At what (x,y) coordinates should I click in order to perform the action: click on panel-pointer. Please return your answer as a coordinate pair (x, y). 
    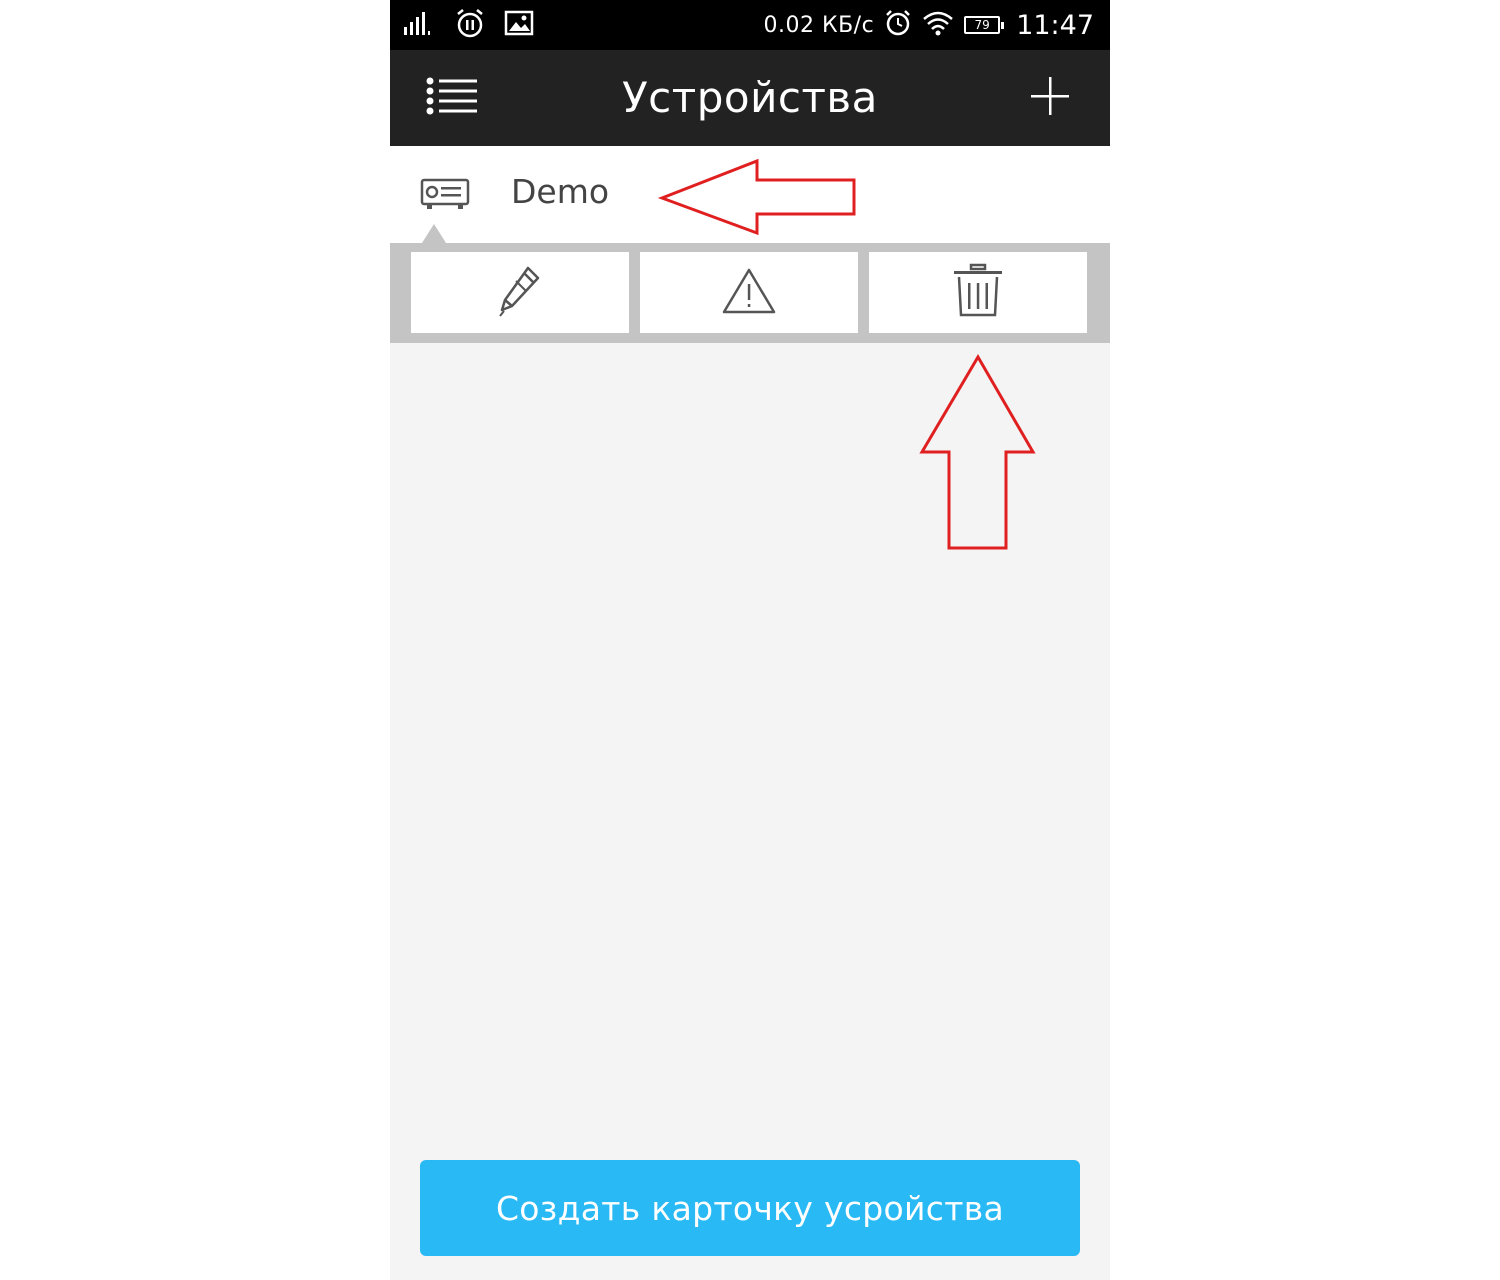
    Looking at the image, I should click on (434, 233).